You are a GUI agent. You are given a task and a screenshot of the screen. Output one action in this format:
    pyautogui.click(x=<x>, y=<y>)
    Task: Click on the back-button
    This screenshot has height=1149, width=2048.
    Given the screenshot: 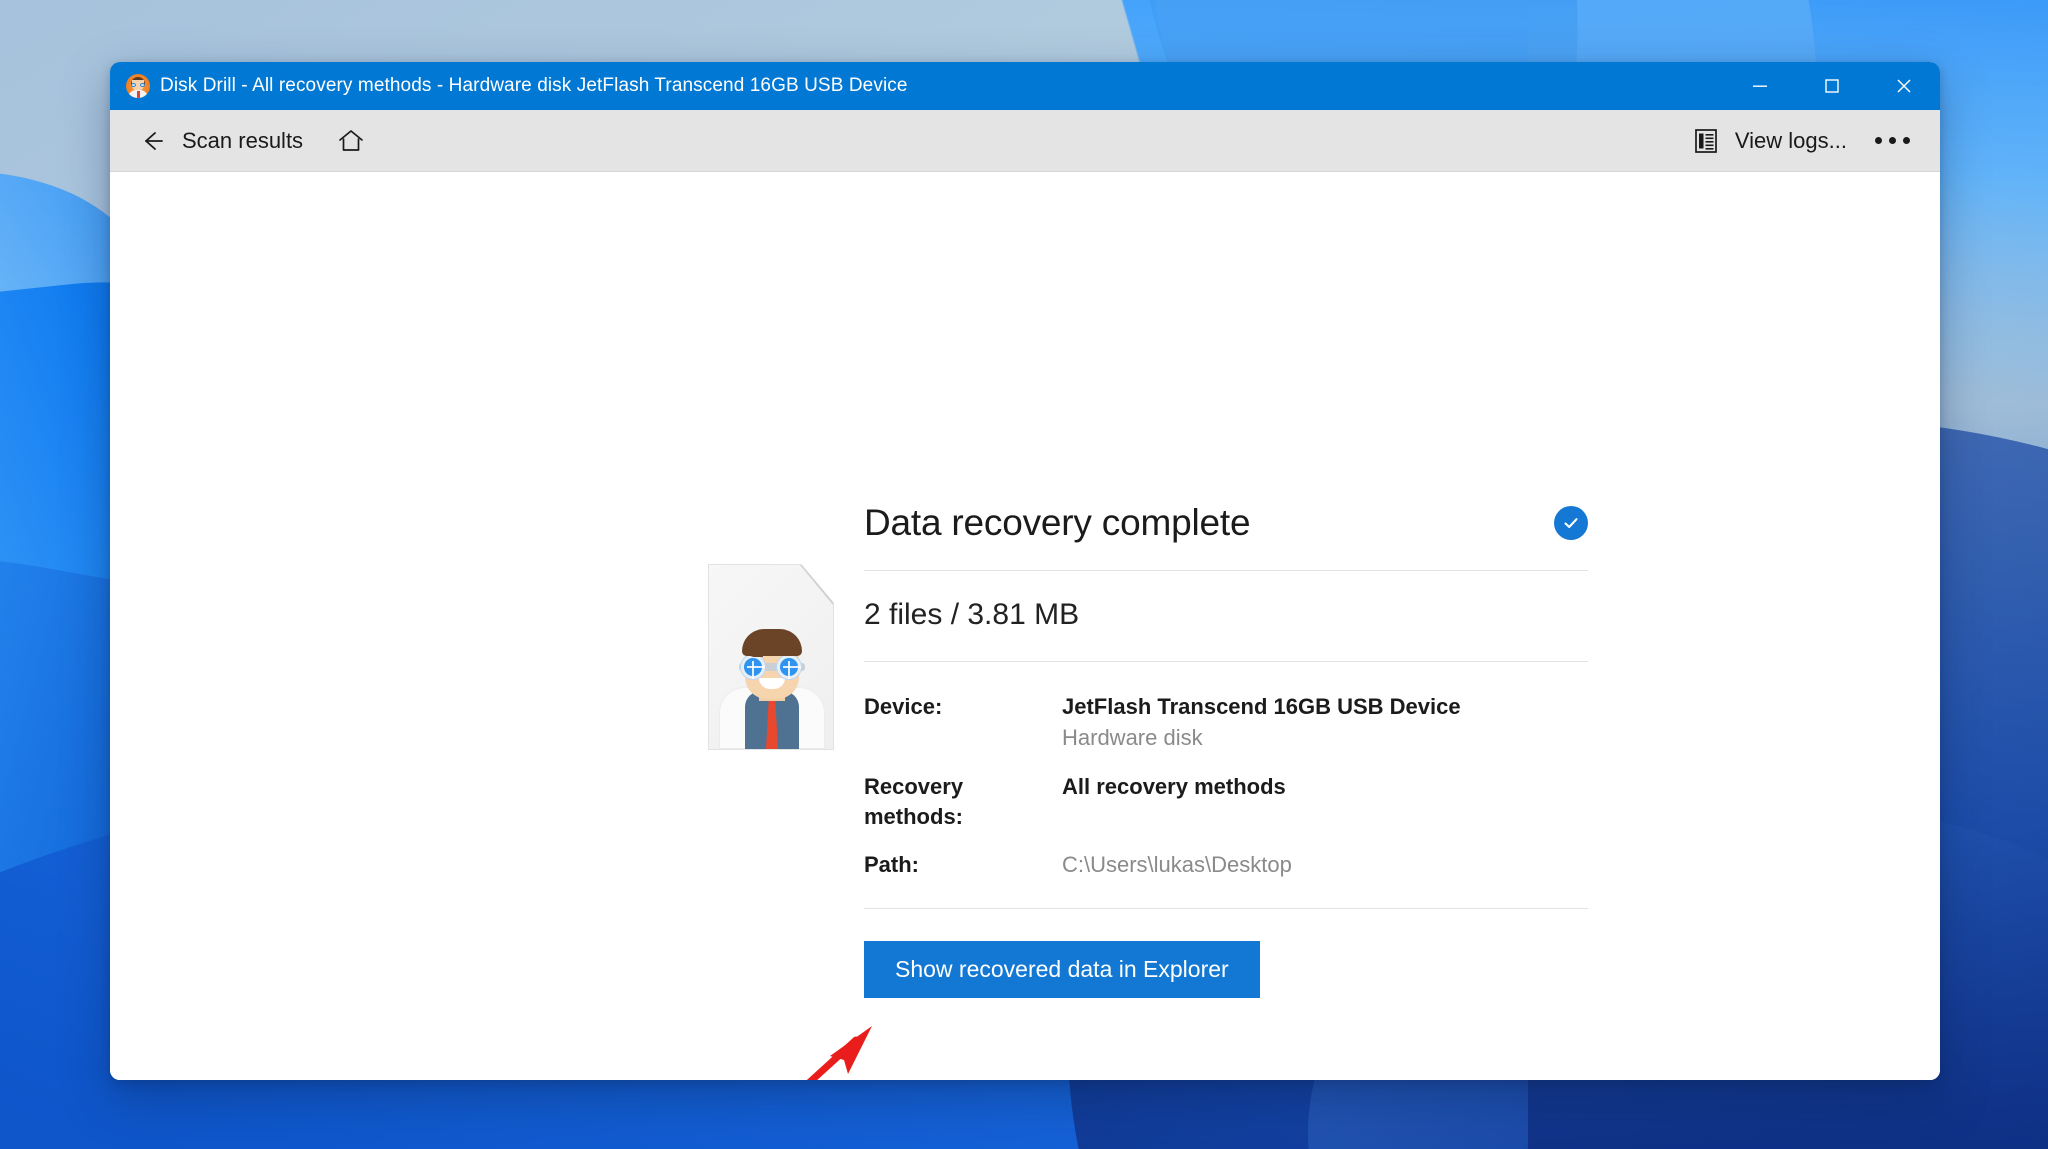 What is the action you would take?
    pyautogui.click(x=146, y=141)
    